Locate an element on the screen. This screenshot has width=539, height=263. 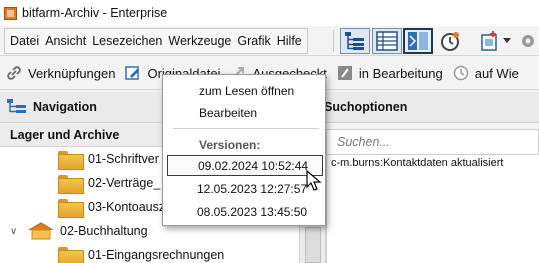
search-options-title: Suchoptionen is located at coordinates (366, 107).